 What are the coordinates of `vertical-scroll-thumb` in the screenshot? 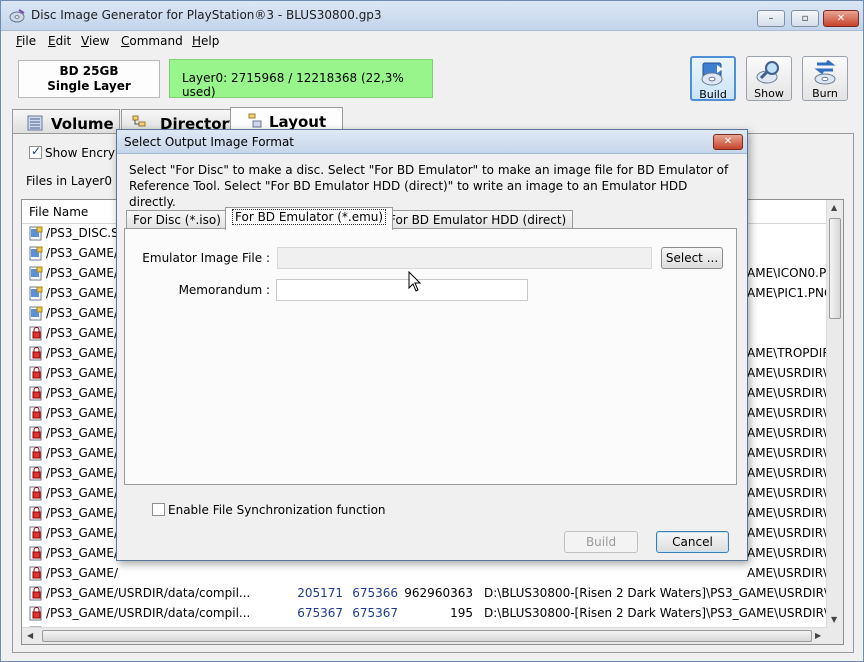 It's located at (835, 268).